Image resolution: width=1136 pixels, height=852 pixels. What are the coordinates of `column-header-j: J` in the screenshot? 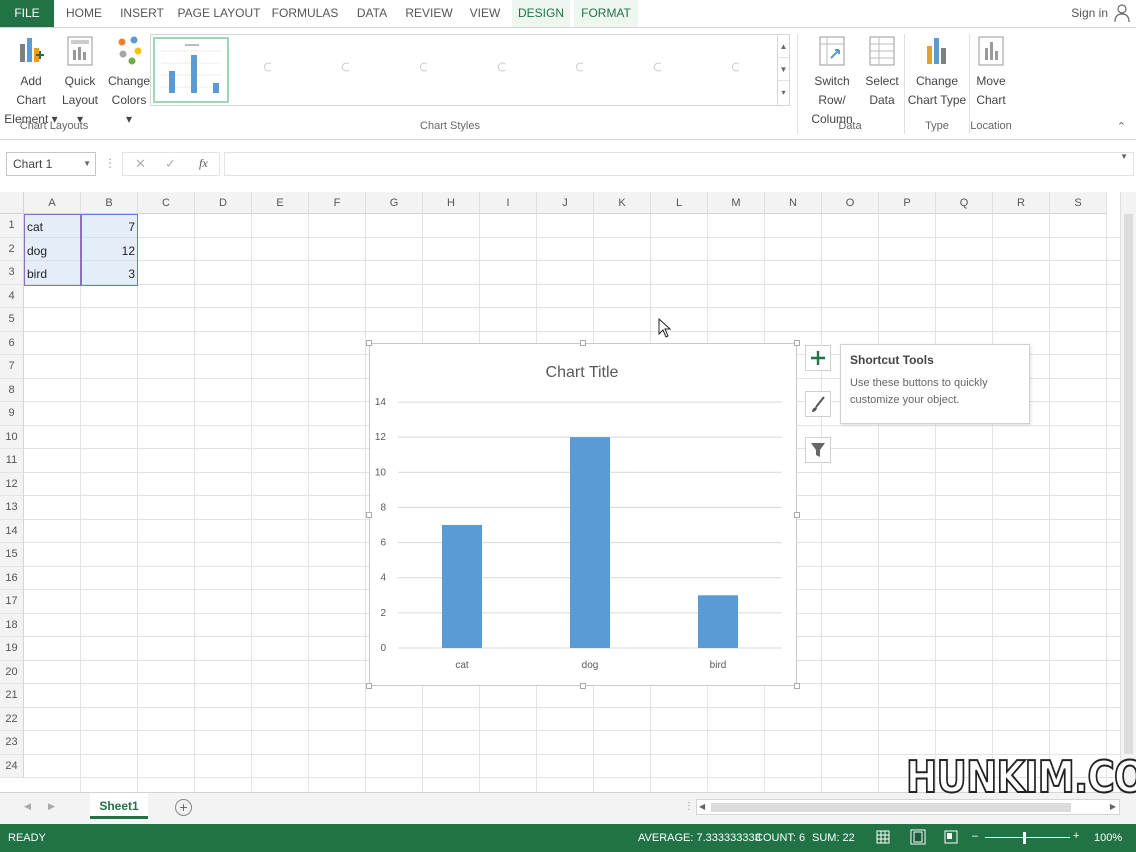 It's located at (565, 203).